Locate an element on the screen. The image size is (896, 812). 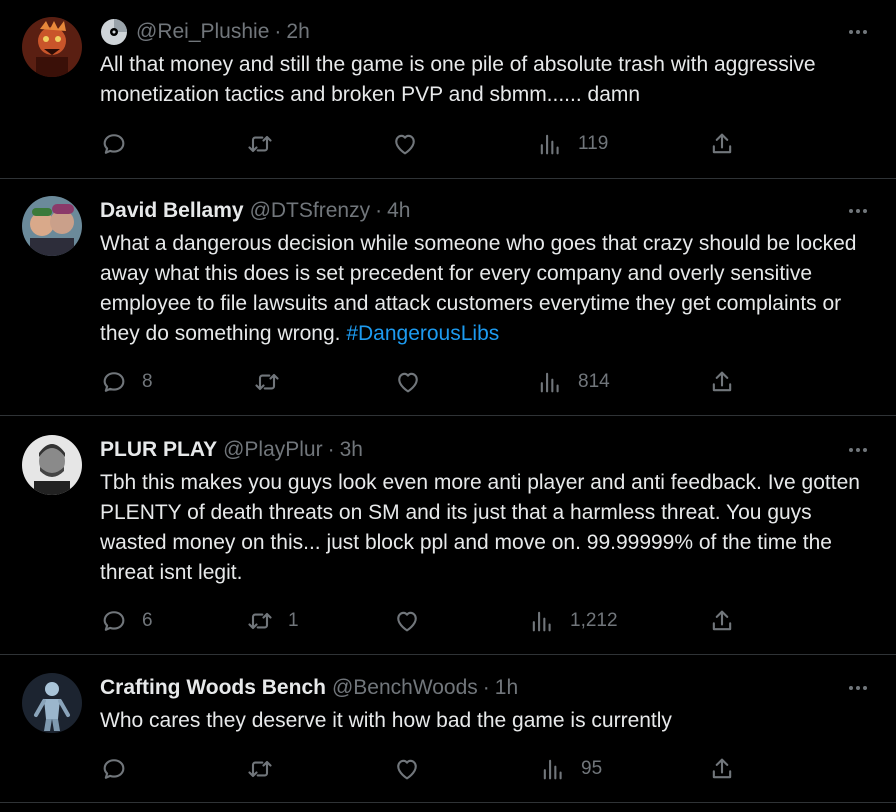
tweet-header: PLUR PLAY @PlayPlur · 3h is located at coordinates (231, 450).